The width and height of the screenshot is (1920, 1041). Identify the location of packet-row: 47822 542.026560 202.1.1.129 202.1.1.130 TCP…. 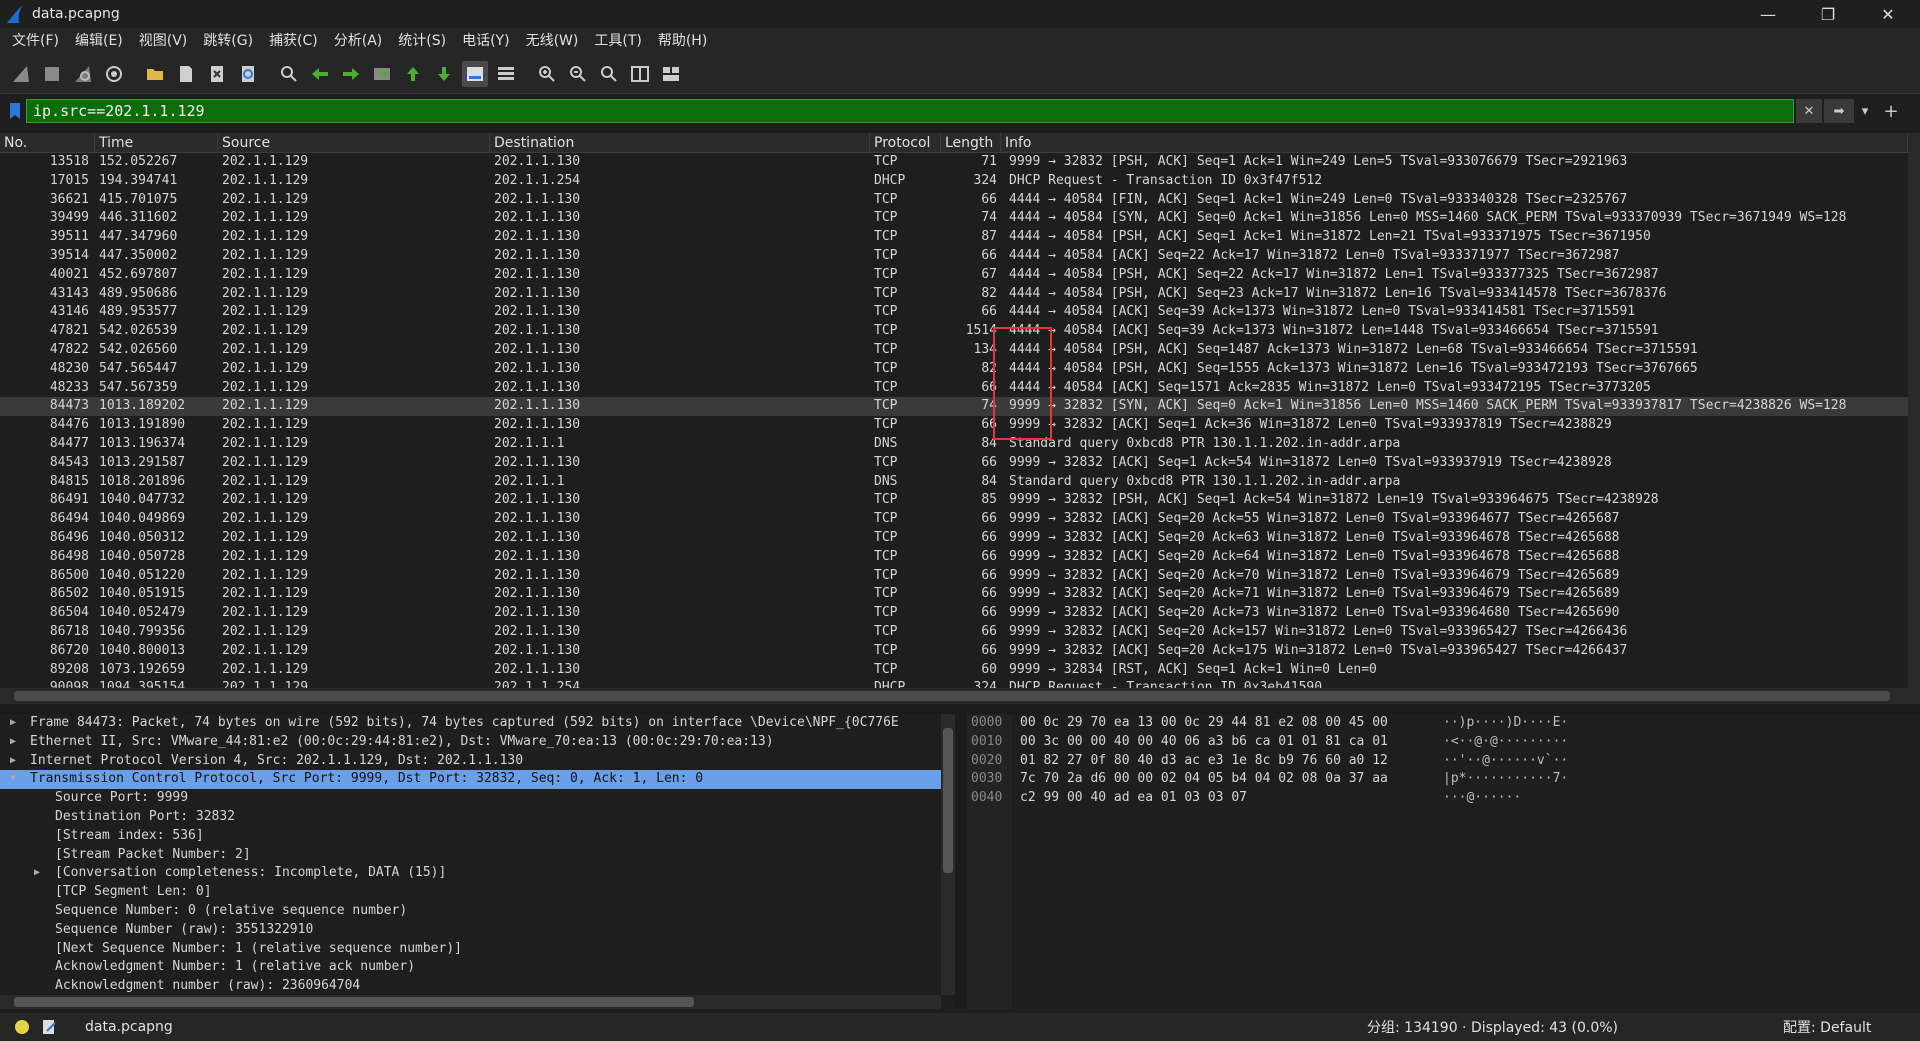
(954, 350).